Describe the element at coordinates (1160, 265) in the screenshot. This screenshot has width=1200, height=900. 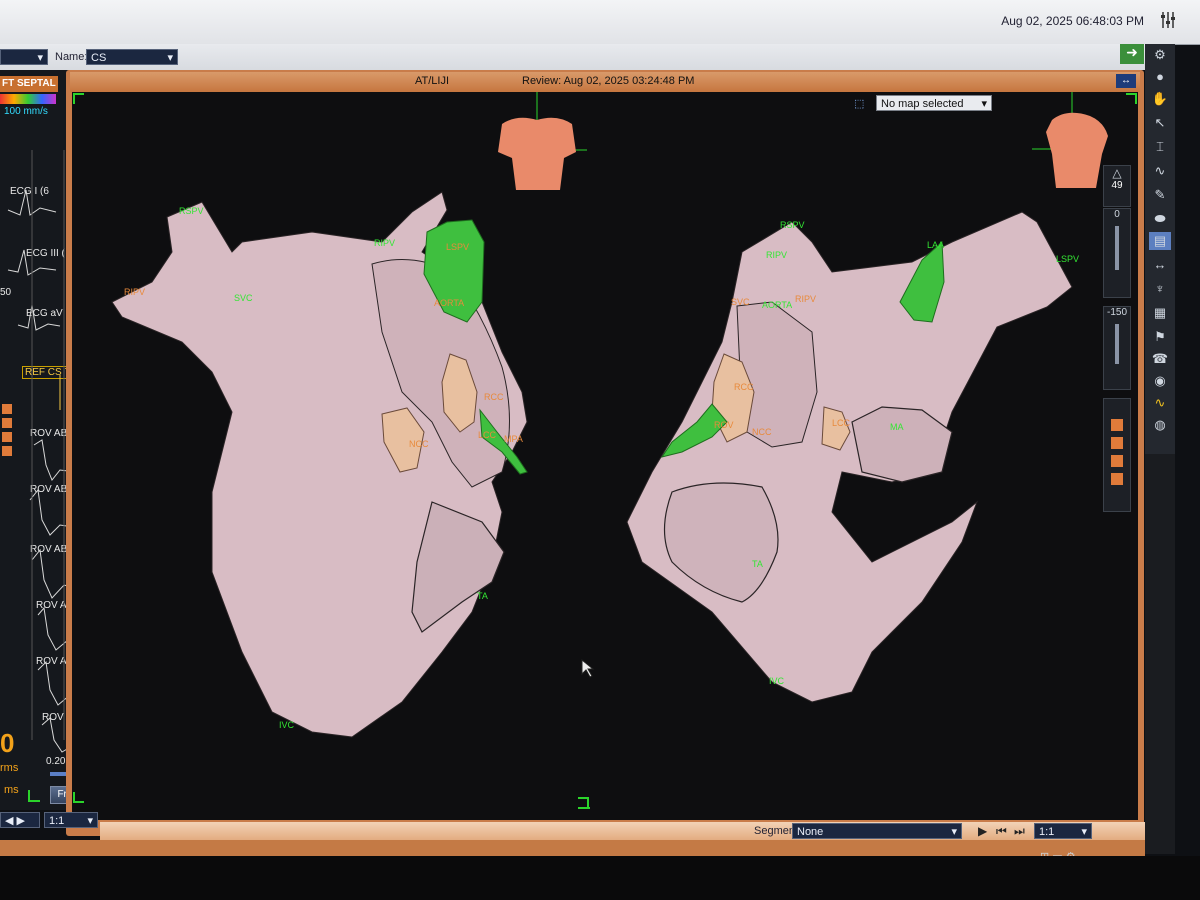
I see `width-icon: ↔` at that location.